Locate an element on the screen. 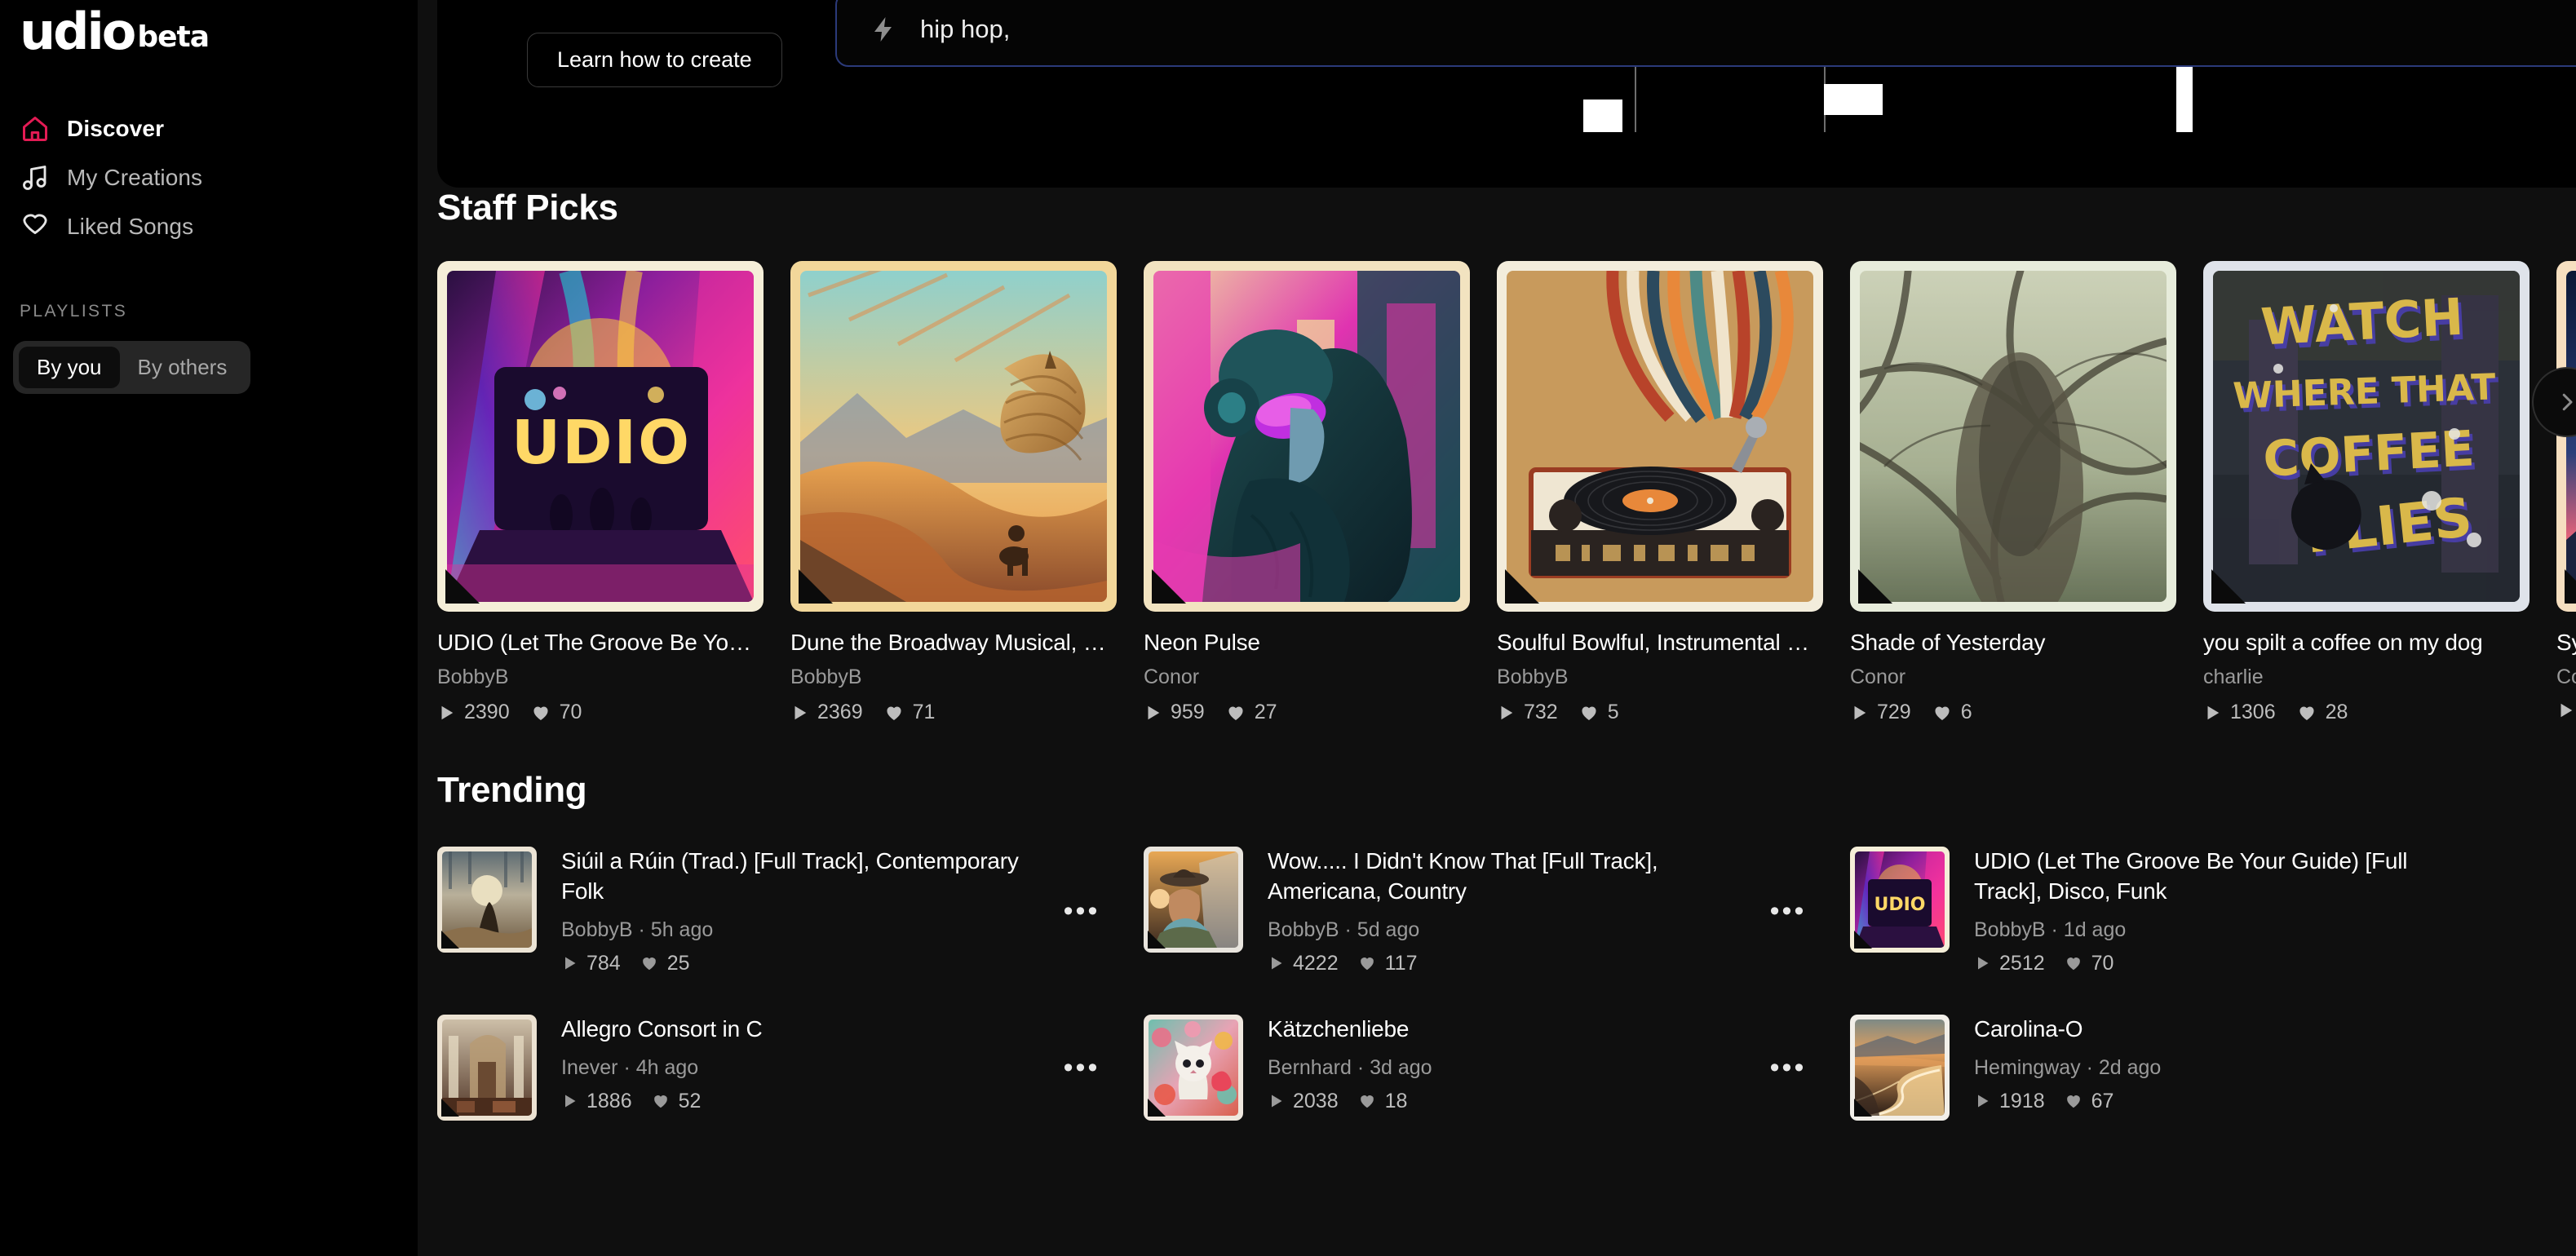 The width and height of the screenshot is (2576, 1256). toggle-option-by-others: By others is located at coordinates (183, 367).